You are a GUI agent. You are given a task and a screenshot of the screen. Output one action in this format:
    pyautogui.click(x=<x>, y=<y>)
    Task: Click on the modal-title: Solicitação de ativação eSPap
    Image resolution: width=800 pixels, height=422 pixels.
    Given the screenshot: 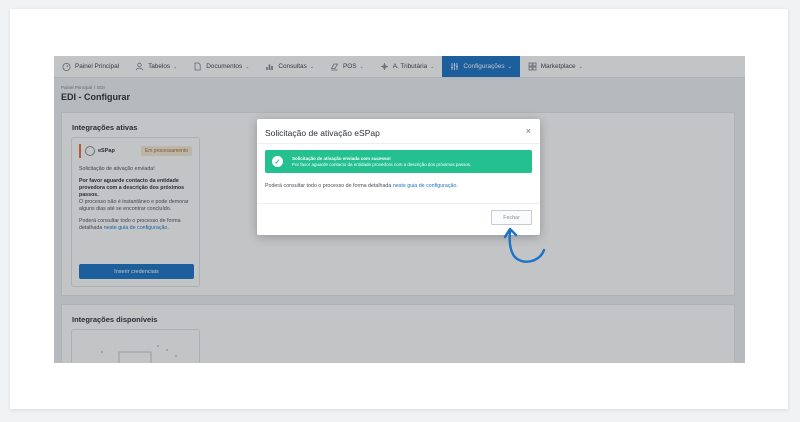 What is the action you would take?
    pyautogui.click(x=322, y=133)
    